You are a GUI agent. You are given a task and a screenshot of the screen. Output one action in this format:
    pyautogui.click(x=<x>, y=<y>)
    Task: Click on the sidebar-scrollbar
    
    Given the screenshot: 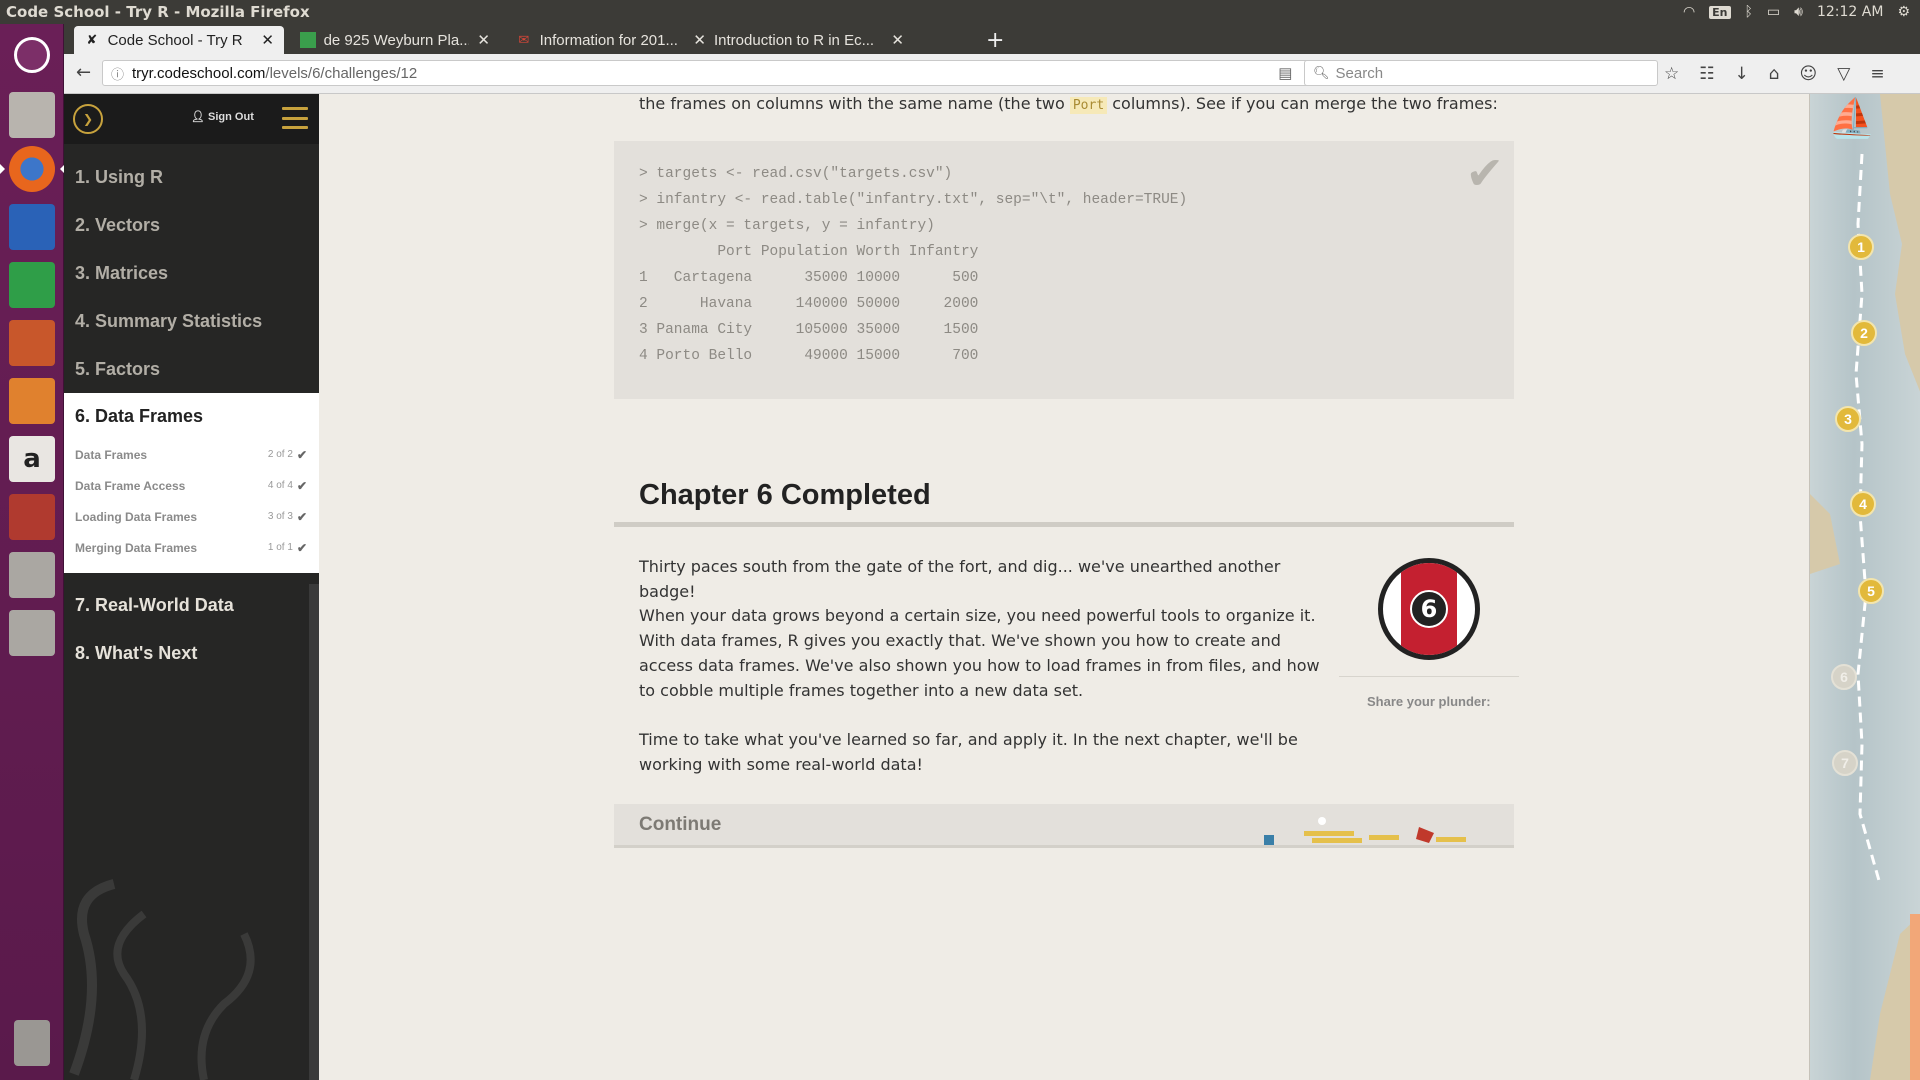 What is the action you would take?
    pyautogui.click(x=314, y=832)
    